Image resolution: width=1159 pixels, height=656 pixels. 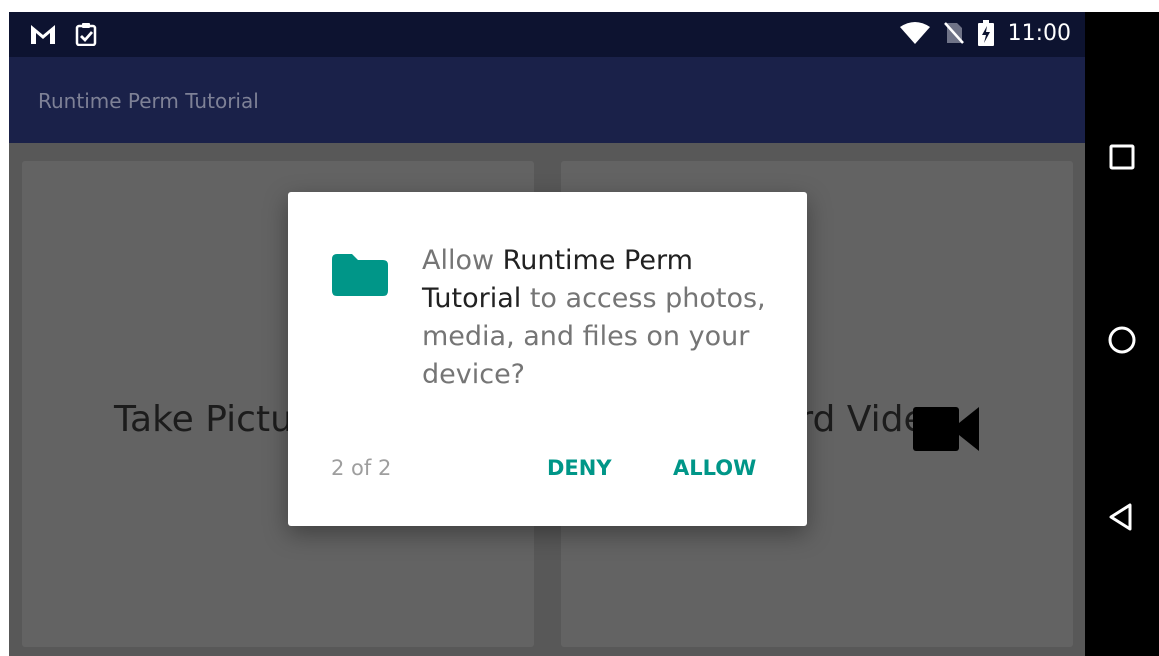 What do you see at coordinates (462, 260) in the screenshot?
I see `dialog-message-prefix: Allow` at bounding box center [462, 260].